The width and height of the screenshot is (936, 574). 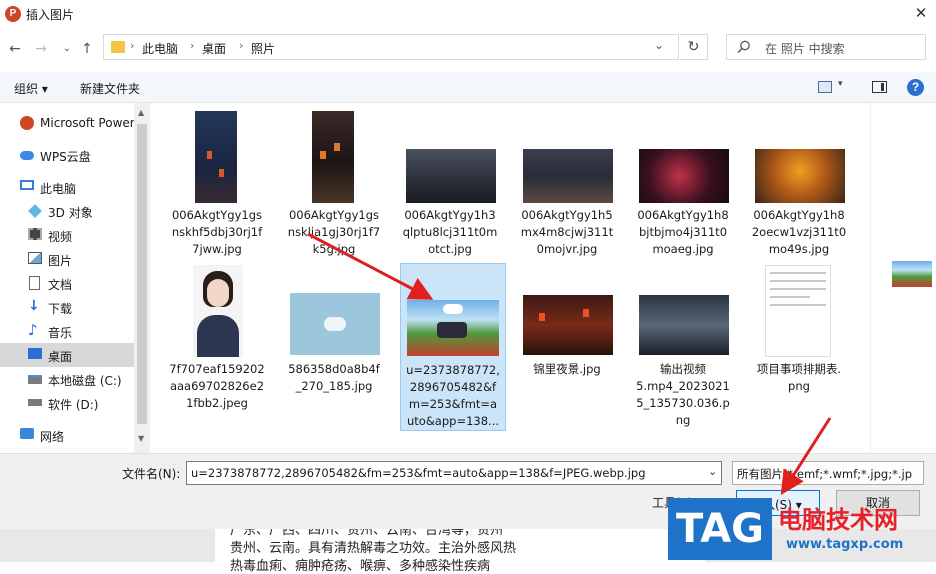 What do you see at coordinates (838, 520) in the screenshot?
I see `watermark-title: 电脑技术网` at bounding box center [838, 520].